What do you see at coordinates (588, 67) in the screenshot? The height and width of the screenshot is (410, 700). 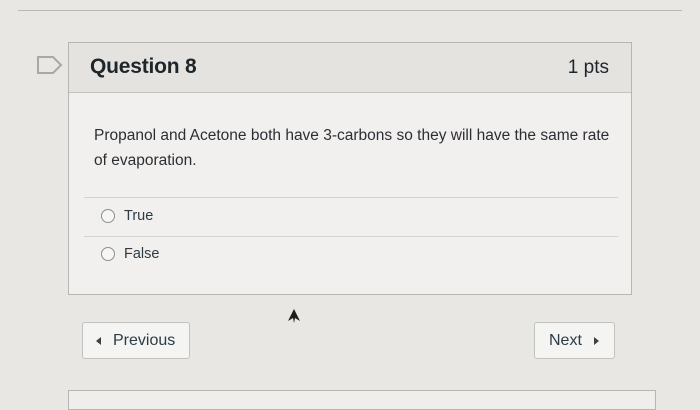 I see `question-points: 1 pts` at bounding box center [588, 67].